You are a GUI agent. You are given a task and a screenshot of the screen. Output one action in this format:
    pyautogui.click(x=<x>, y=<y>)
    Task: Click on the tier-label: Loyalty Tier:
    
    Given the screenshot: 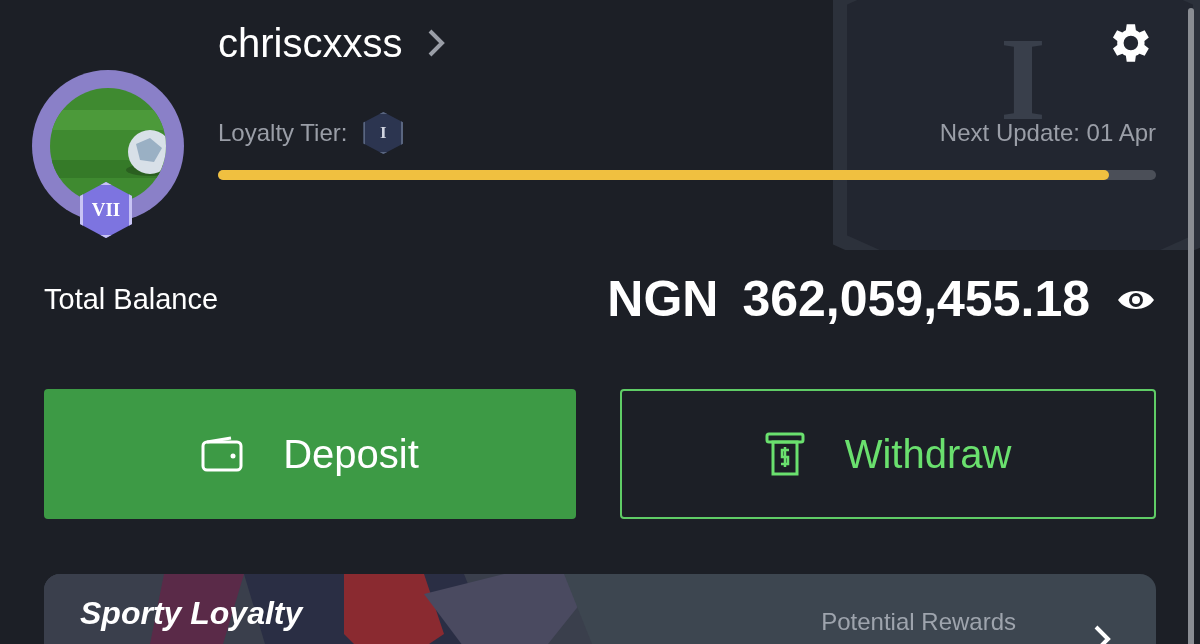 What is the action you would take?
    pyautogui.click(x=283, y=133)
    